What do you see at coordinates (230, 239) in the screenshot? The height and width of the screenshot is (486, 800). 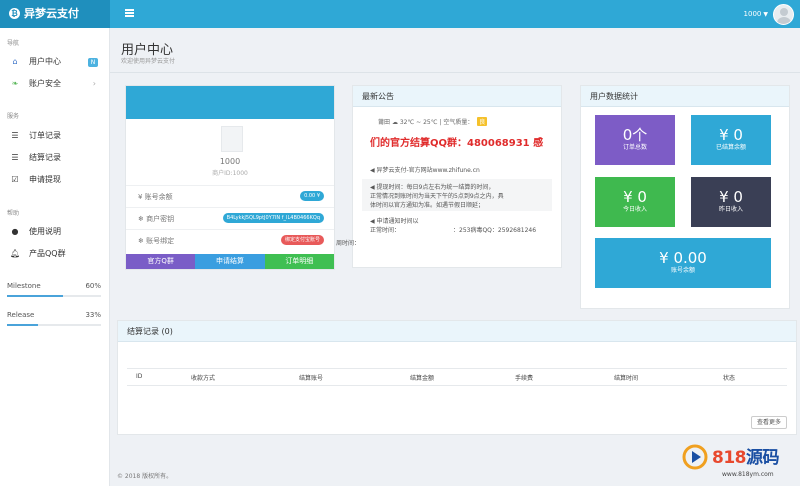 I see `profile-row-bind: ❄ 账号绑定 绑定支付宝账号` at bounding box center [230, 239].